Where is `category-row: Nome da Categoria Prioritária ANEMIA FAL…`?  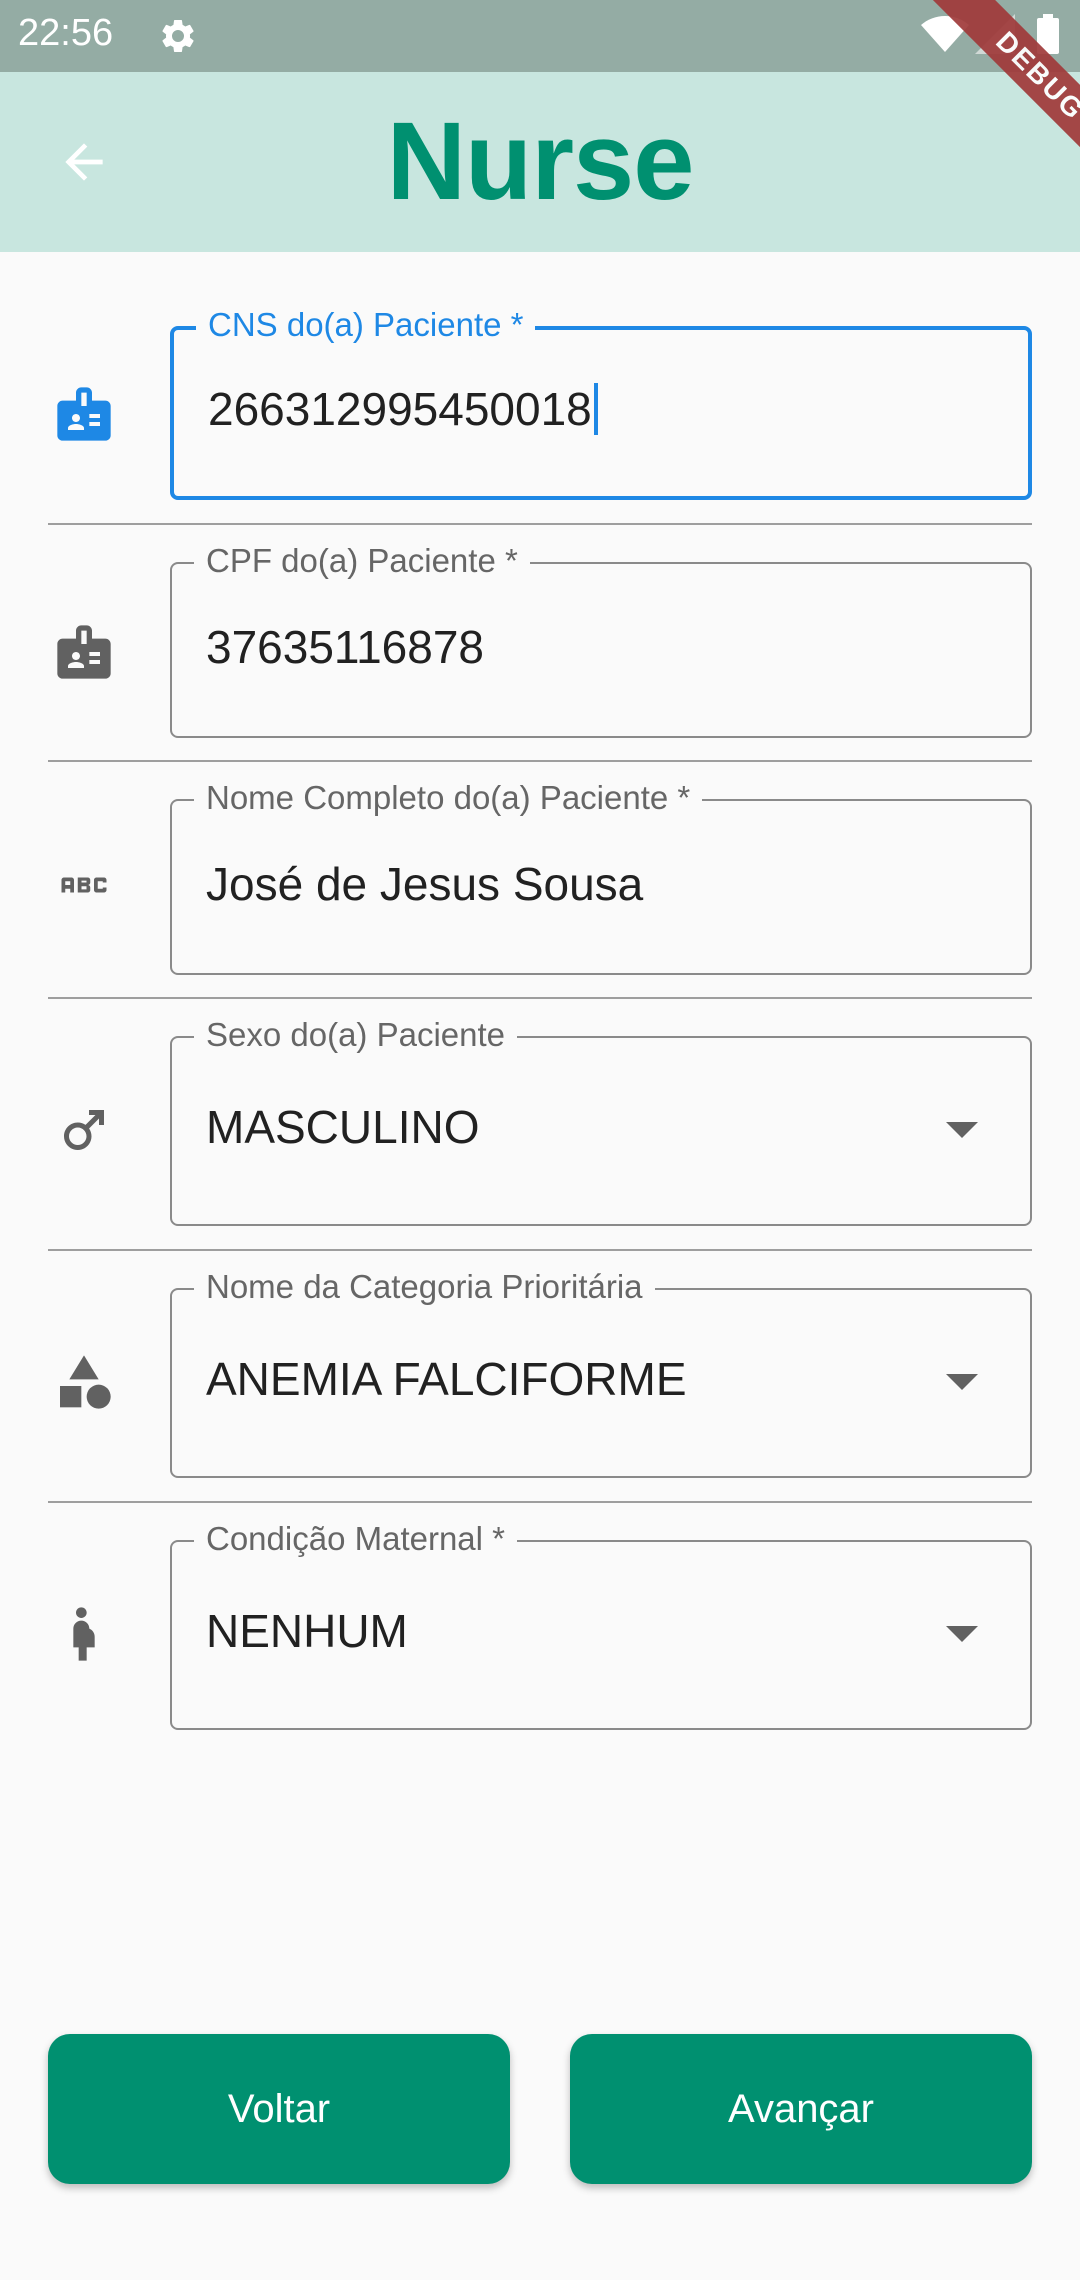
category-row: Nome da Categoria Prioritária ANEMIA FAL… is located at coordinates (540, 1373).